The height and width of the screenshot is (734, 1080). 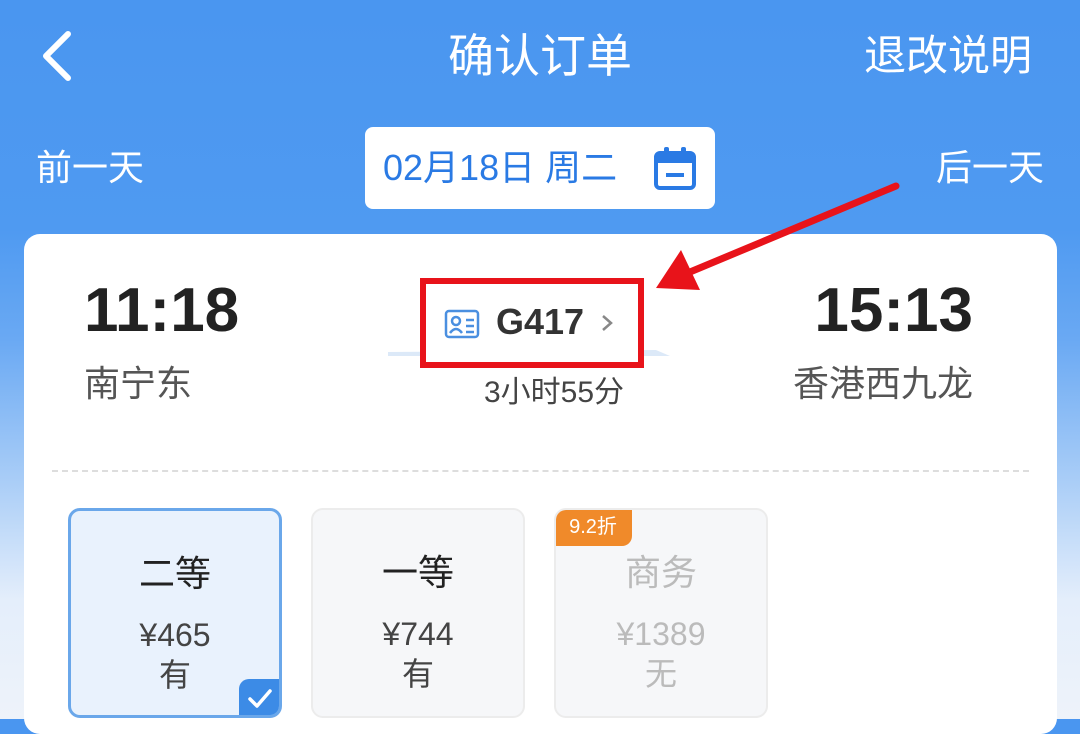 What do you see at coordinates (162, 310) in the screenshot?
I see `departure-time: 11:18` at bounding box center [162, 310].